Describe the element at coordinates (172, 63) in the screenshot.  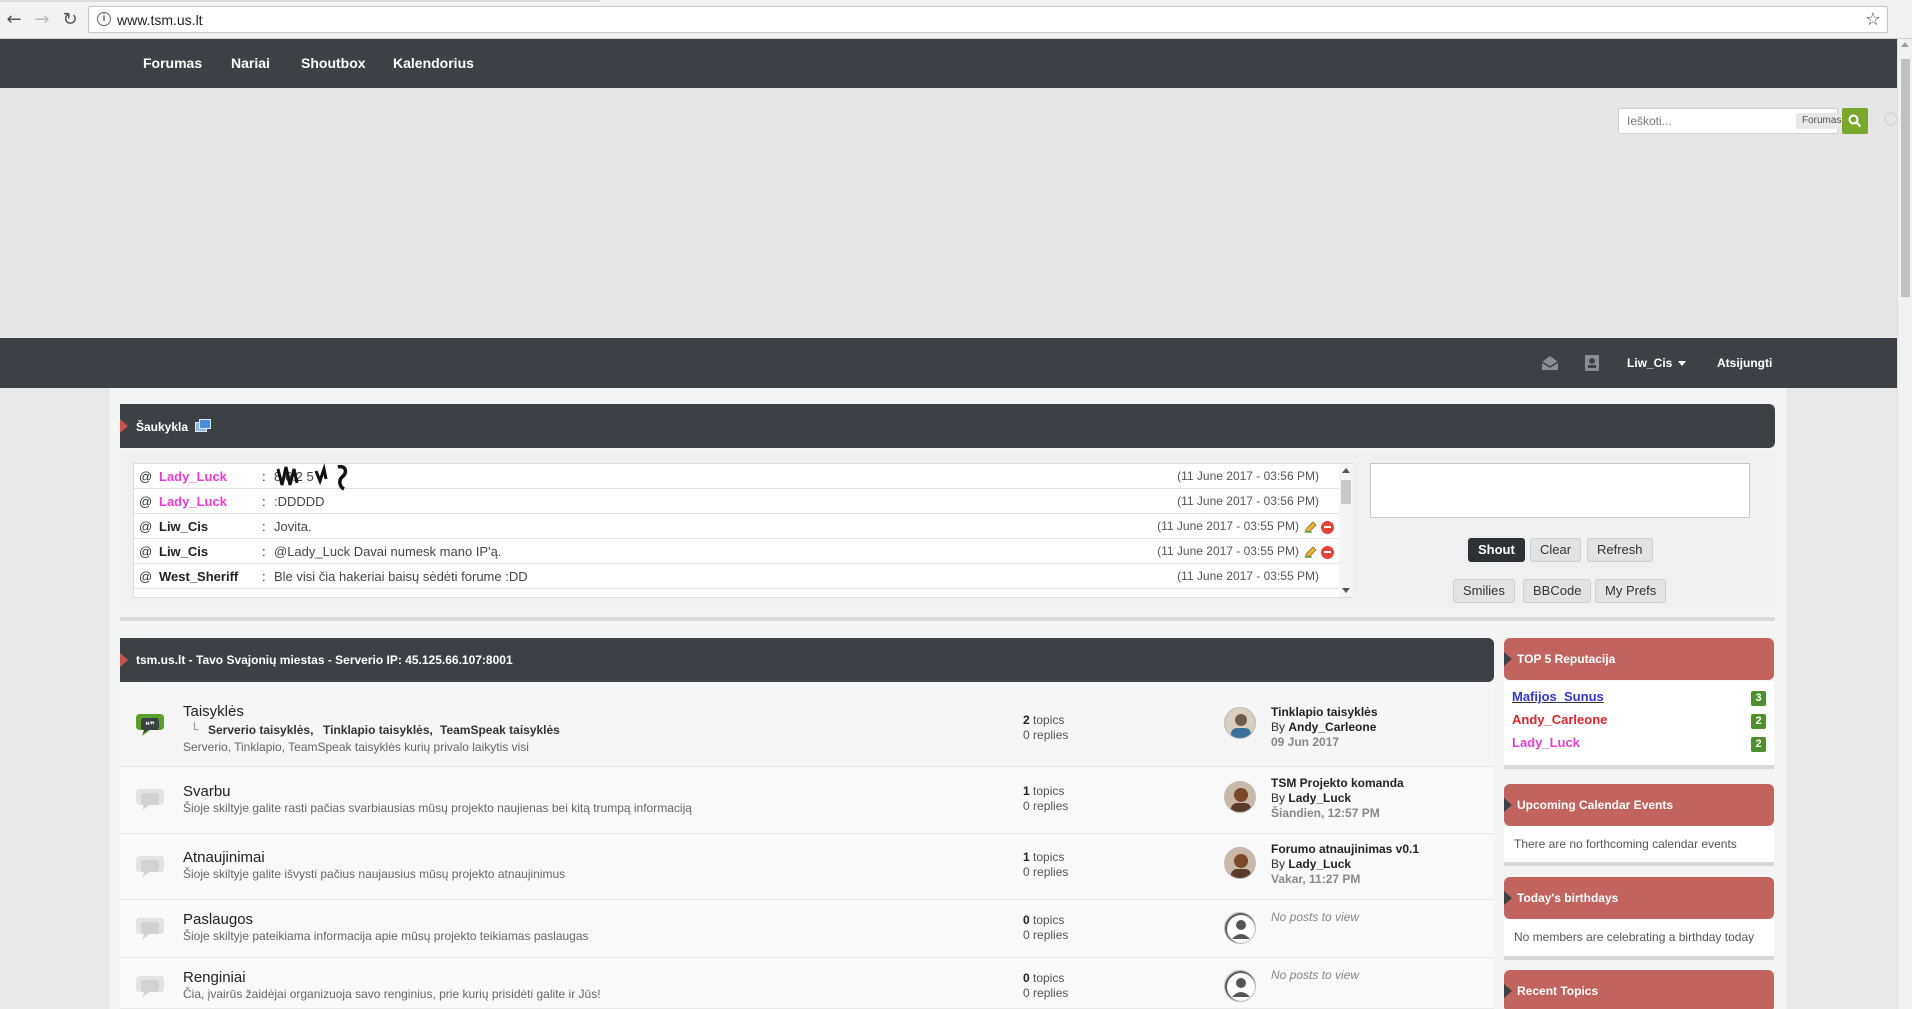
I see `nav-forumas: Forumas` at that location.